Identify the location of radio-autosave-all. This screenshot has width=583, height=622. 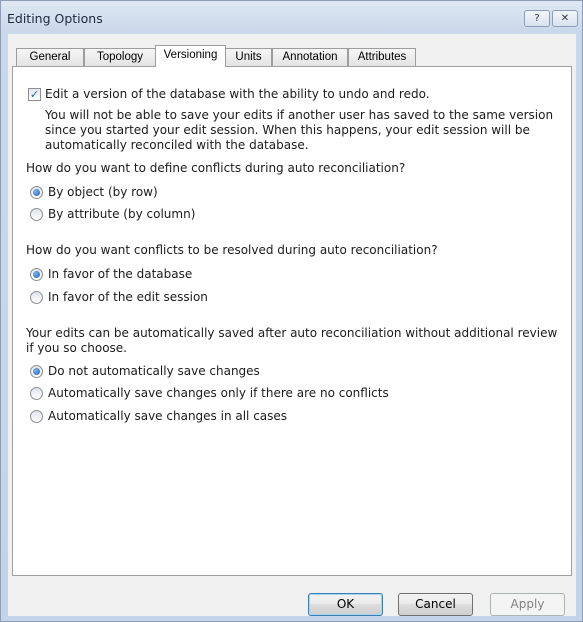
(36, 416).